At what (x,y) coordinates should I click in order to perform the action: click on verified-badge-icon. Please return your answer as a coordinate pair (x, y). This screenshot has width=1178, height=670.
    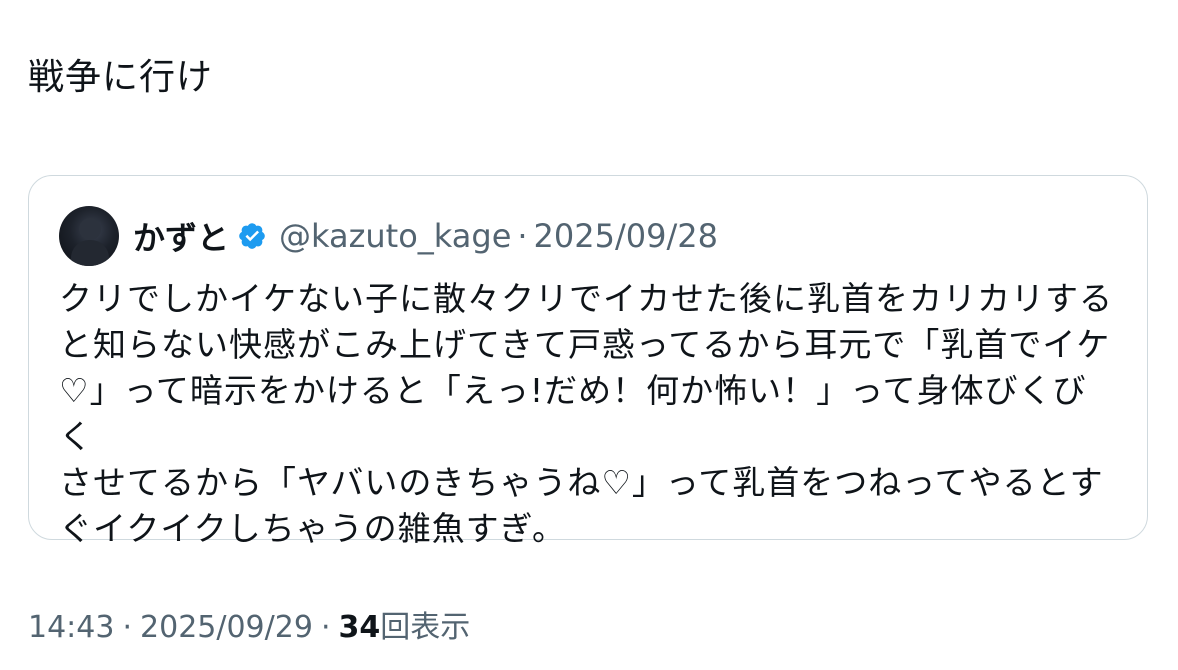
    Looking at the image, I should click on (252, 236).